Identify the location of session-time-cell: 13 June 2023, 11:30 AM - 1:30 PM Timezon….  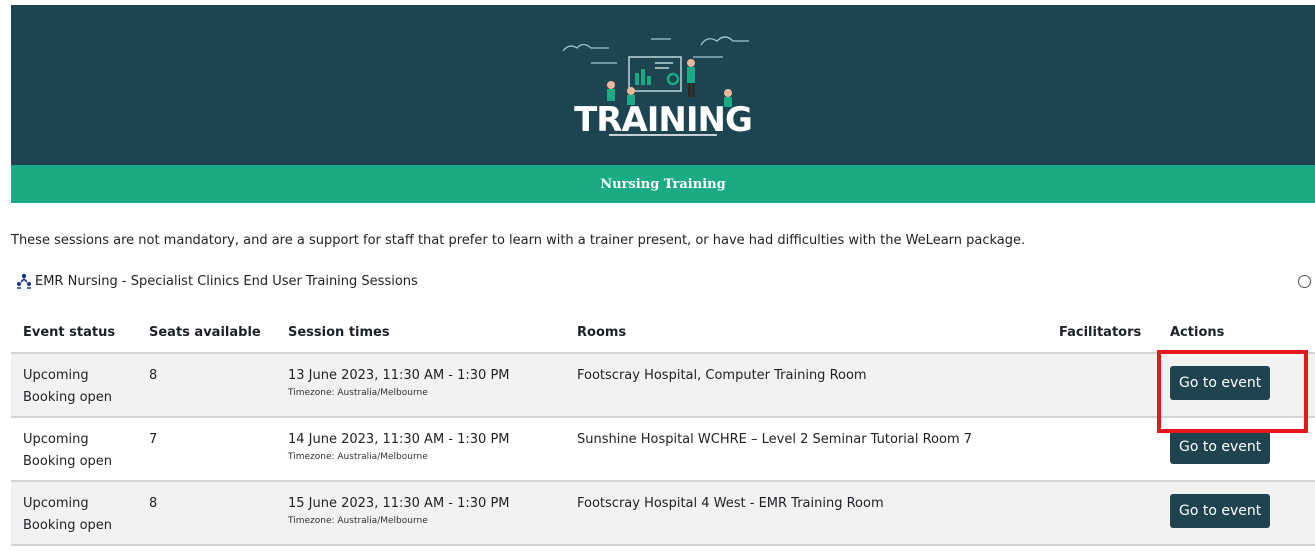
(420, 385).